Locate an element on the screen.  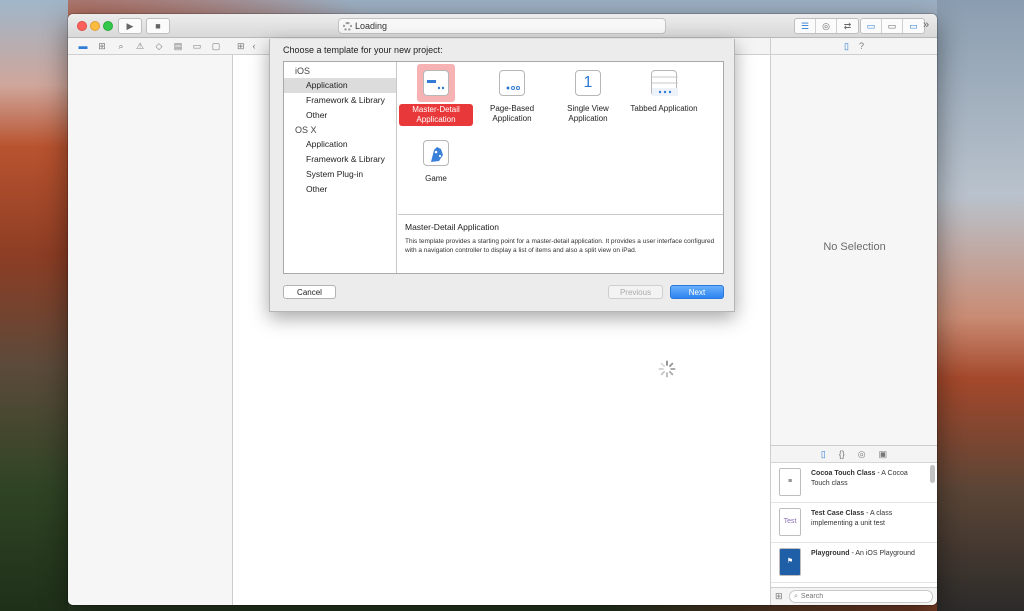
platform-heading-ios: iOS is located at coordinates (303, 71).